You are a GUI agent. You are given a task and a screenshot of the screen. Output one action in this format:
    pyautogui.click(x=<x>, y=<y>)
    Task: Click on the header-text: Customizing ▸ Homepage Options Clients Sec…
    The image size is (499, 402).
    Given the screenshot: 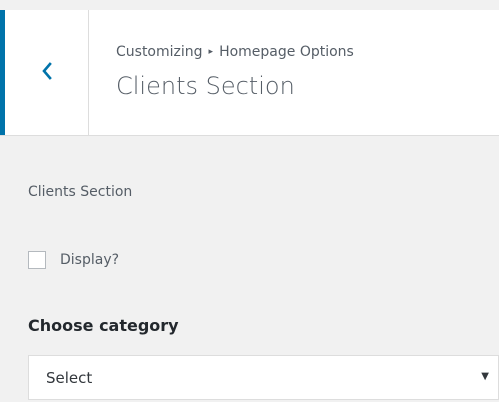 What is the action you would take?
    pyautogui.click(x=235, y=72)
    